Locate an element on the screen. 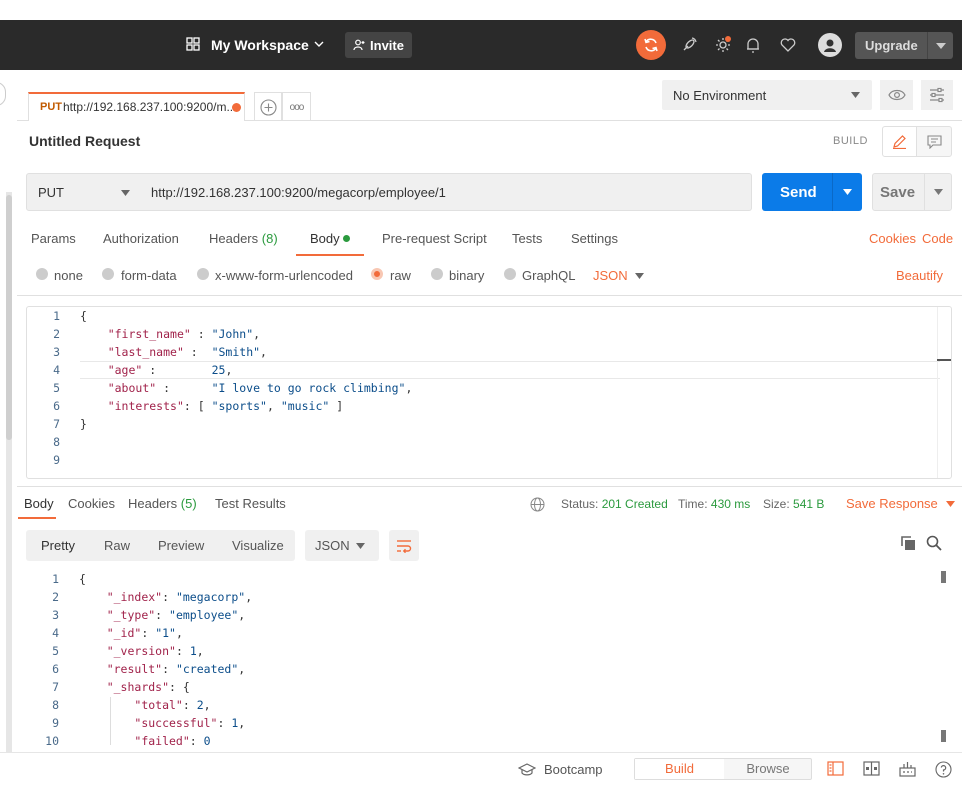 Image resolution: width=962 pixels, height=785 pixels. mode-browse: Browse is located at coordinates (768, 769).